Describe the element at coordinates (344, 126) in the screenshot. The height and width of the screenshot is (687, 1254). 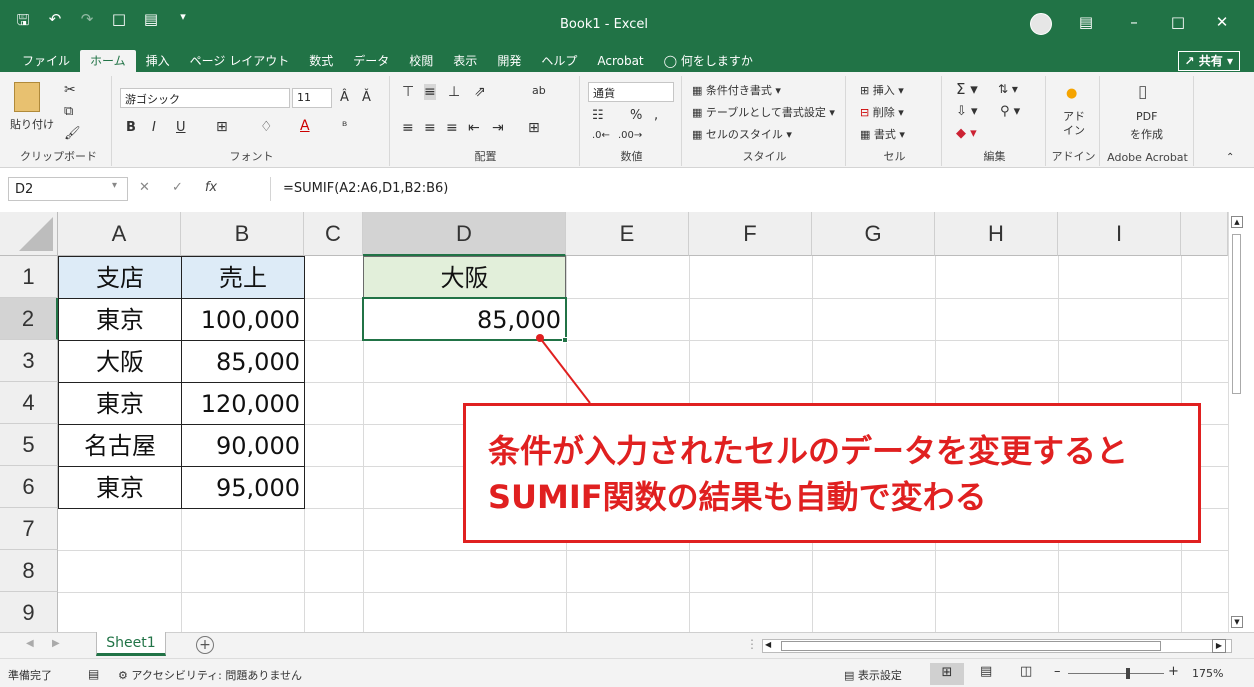
I see `phonetic-icon: ᴮ` at that location.